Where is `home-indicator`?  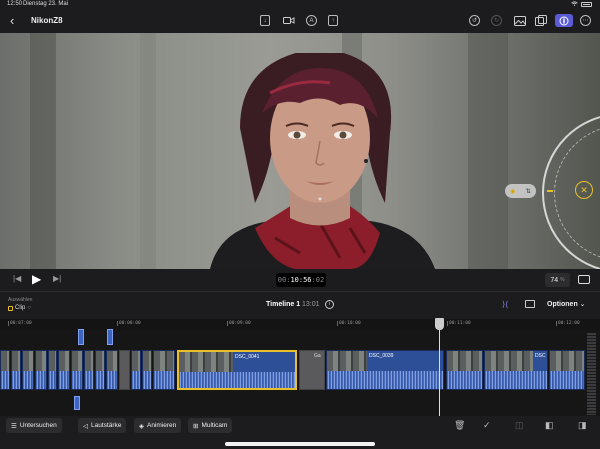 home-indicator is located at coordinates (300, 444).